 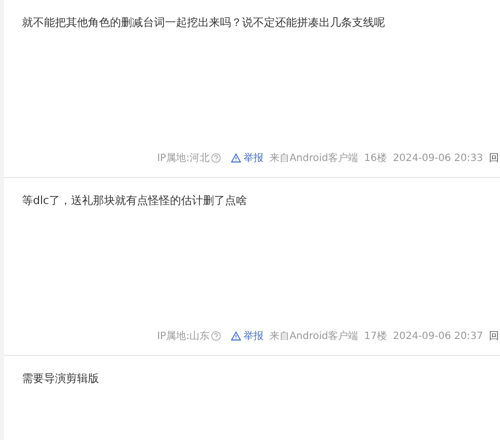 What do you see at coordinates (375, 336) in the screenshot?
I see `floor-number: 17楼` at bounding box center [375, 336].